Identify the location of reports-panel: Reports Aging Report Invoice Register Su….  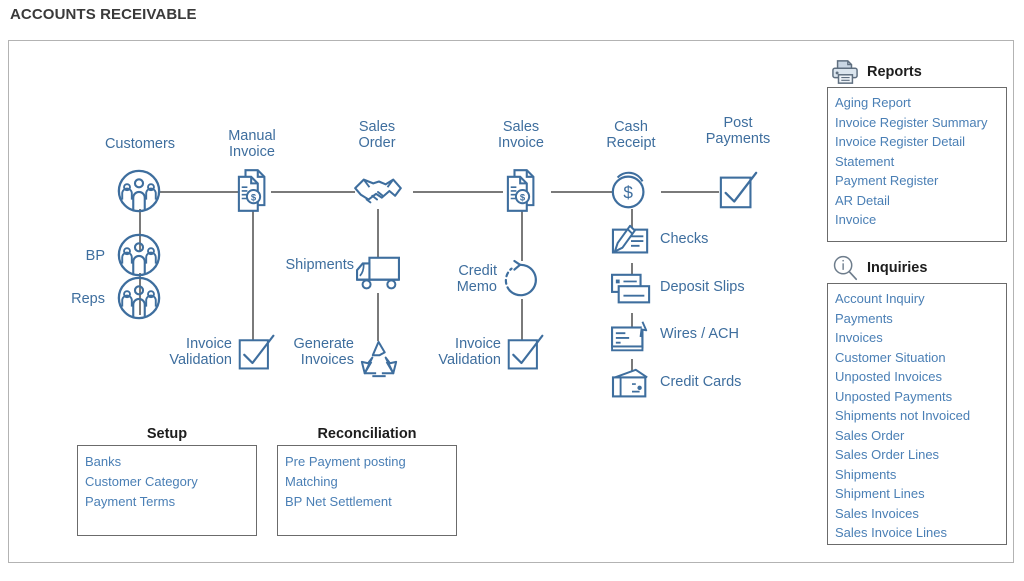
(917, 149).